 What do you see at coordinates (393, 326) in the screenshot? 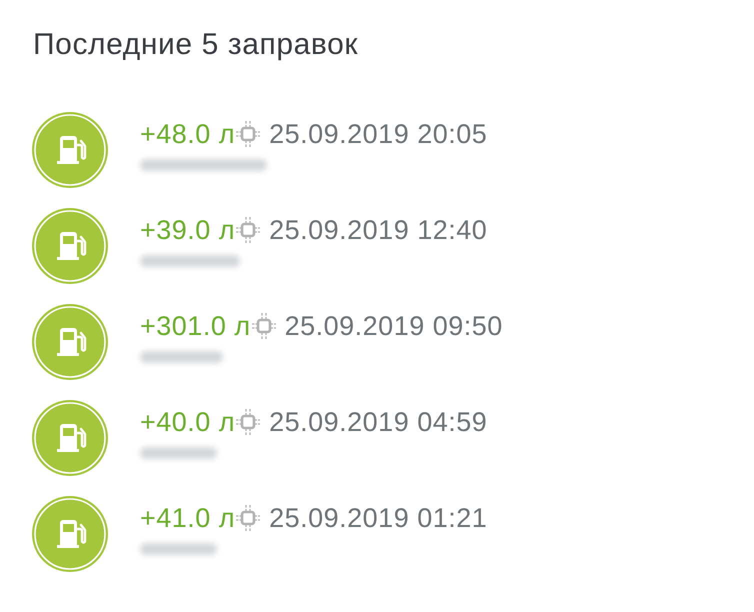
I see `refuel-datetime: 25.09.2019 09:50` at bounding box center [393, 326].